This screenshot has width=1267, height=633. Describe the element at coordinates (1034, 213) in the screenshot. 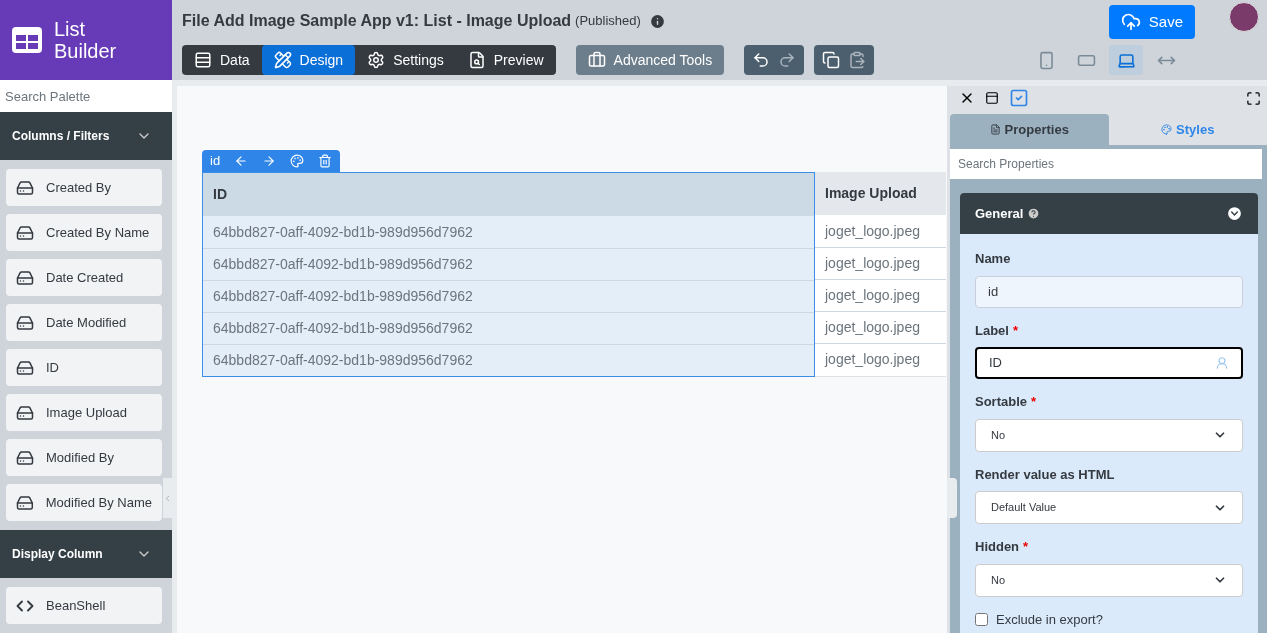

I see `help-icon` at that location.